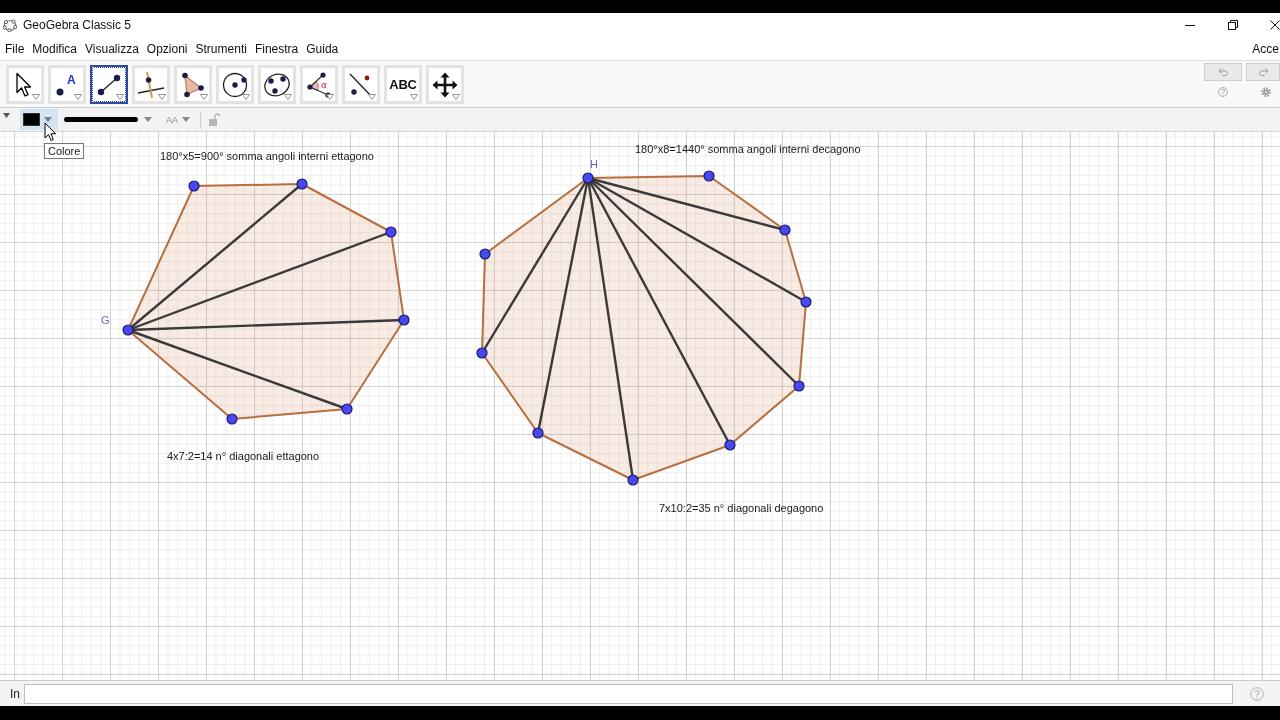 Image resolution: width=1280 pixels, height=720 pixels. I want to click on restore-icon, so click(1232, 25).